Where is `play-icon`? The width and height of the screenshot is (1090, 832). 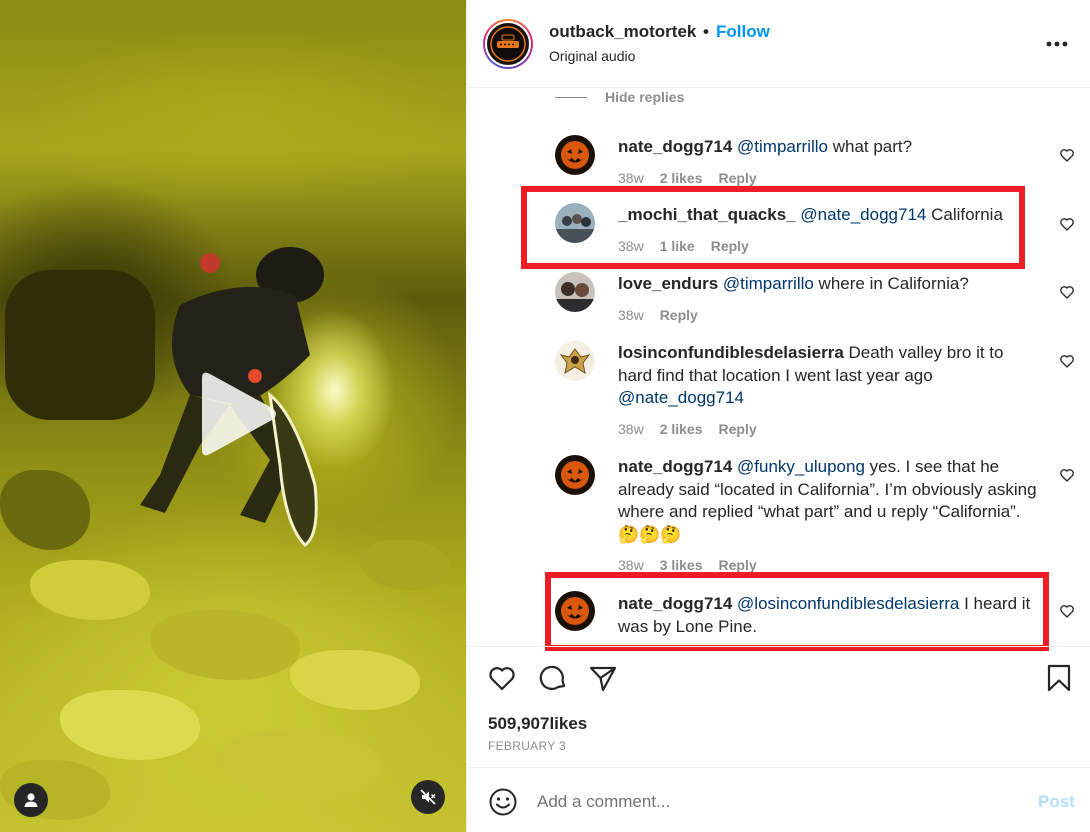
play-icon is located at coordinates (235, 414).